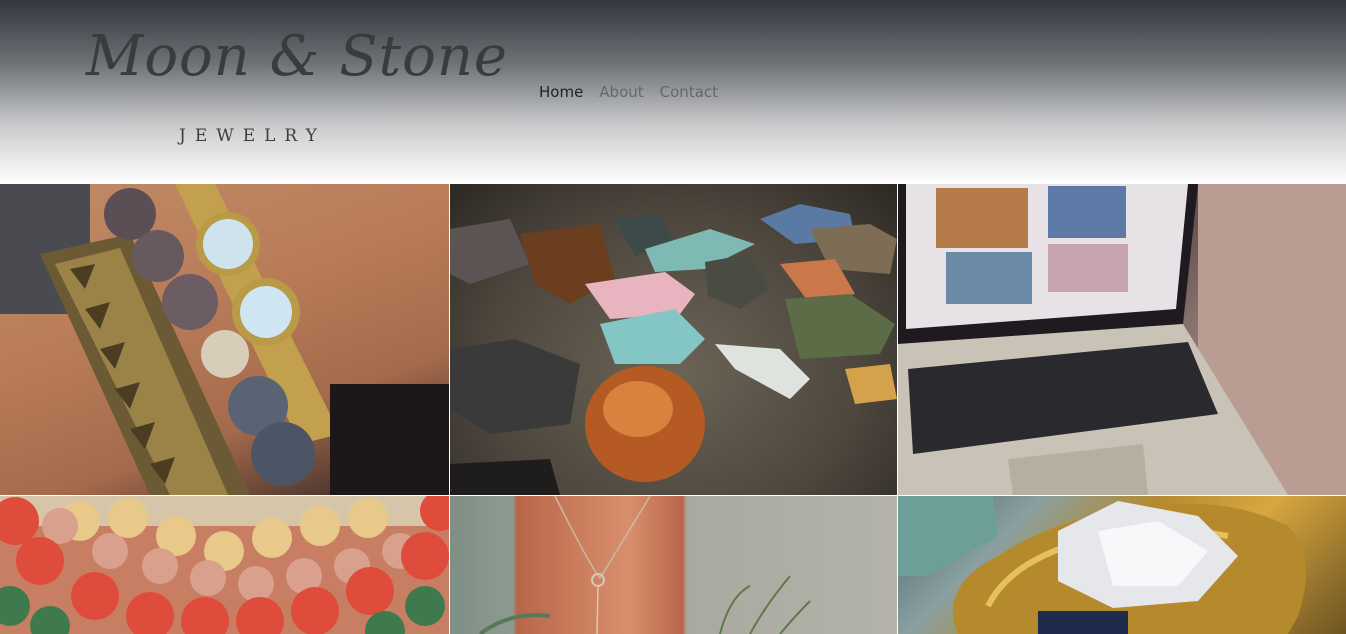 The width and height of the screenshot is (1346, 634). What do you see at coordinates (621, 92) in the screenshot?
I see `nav-about: About` at bounding box center [621, 92].